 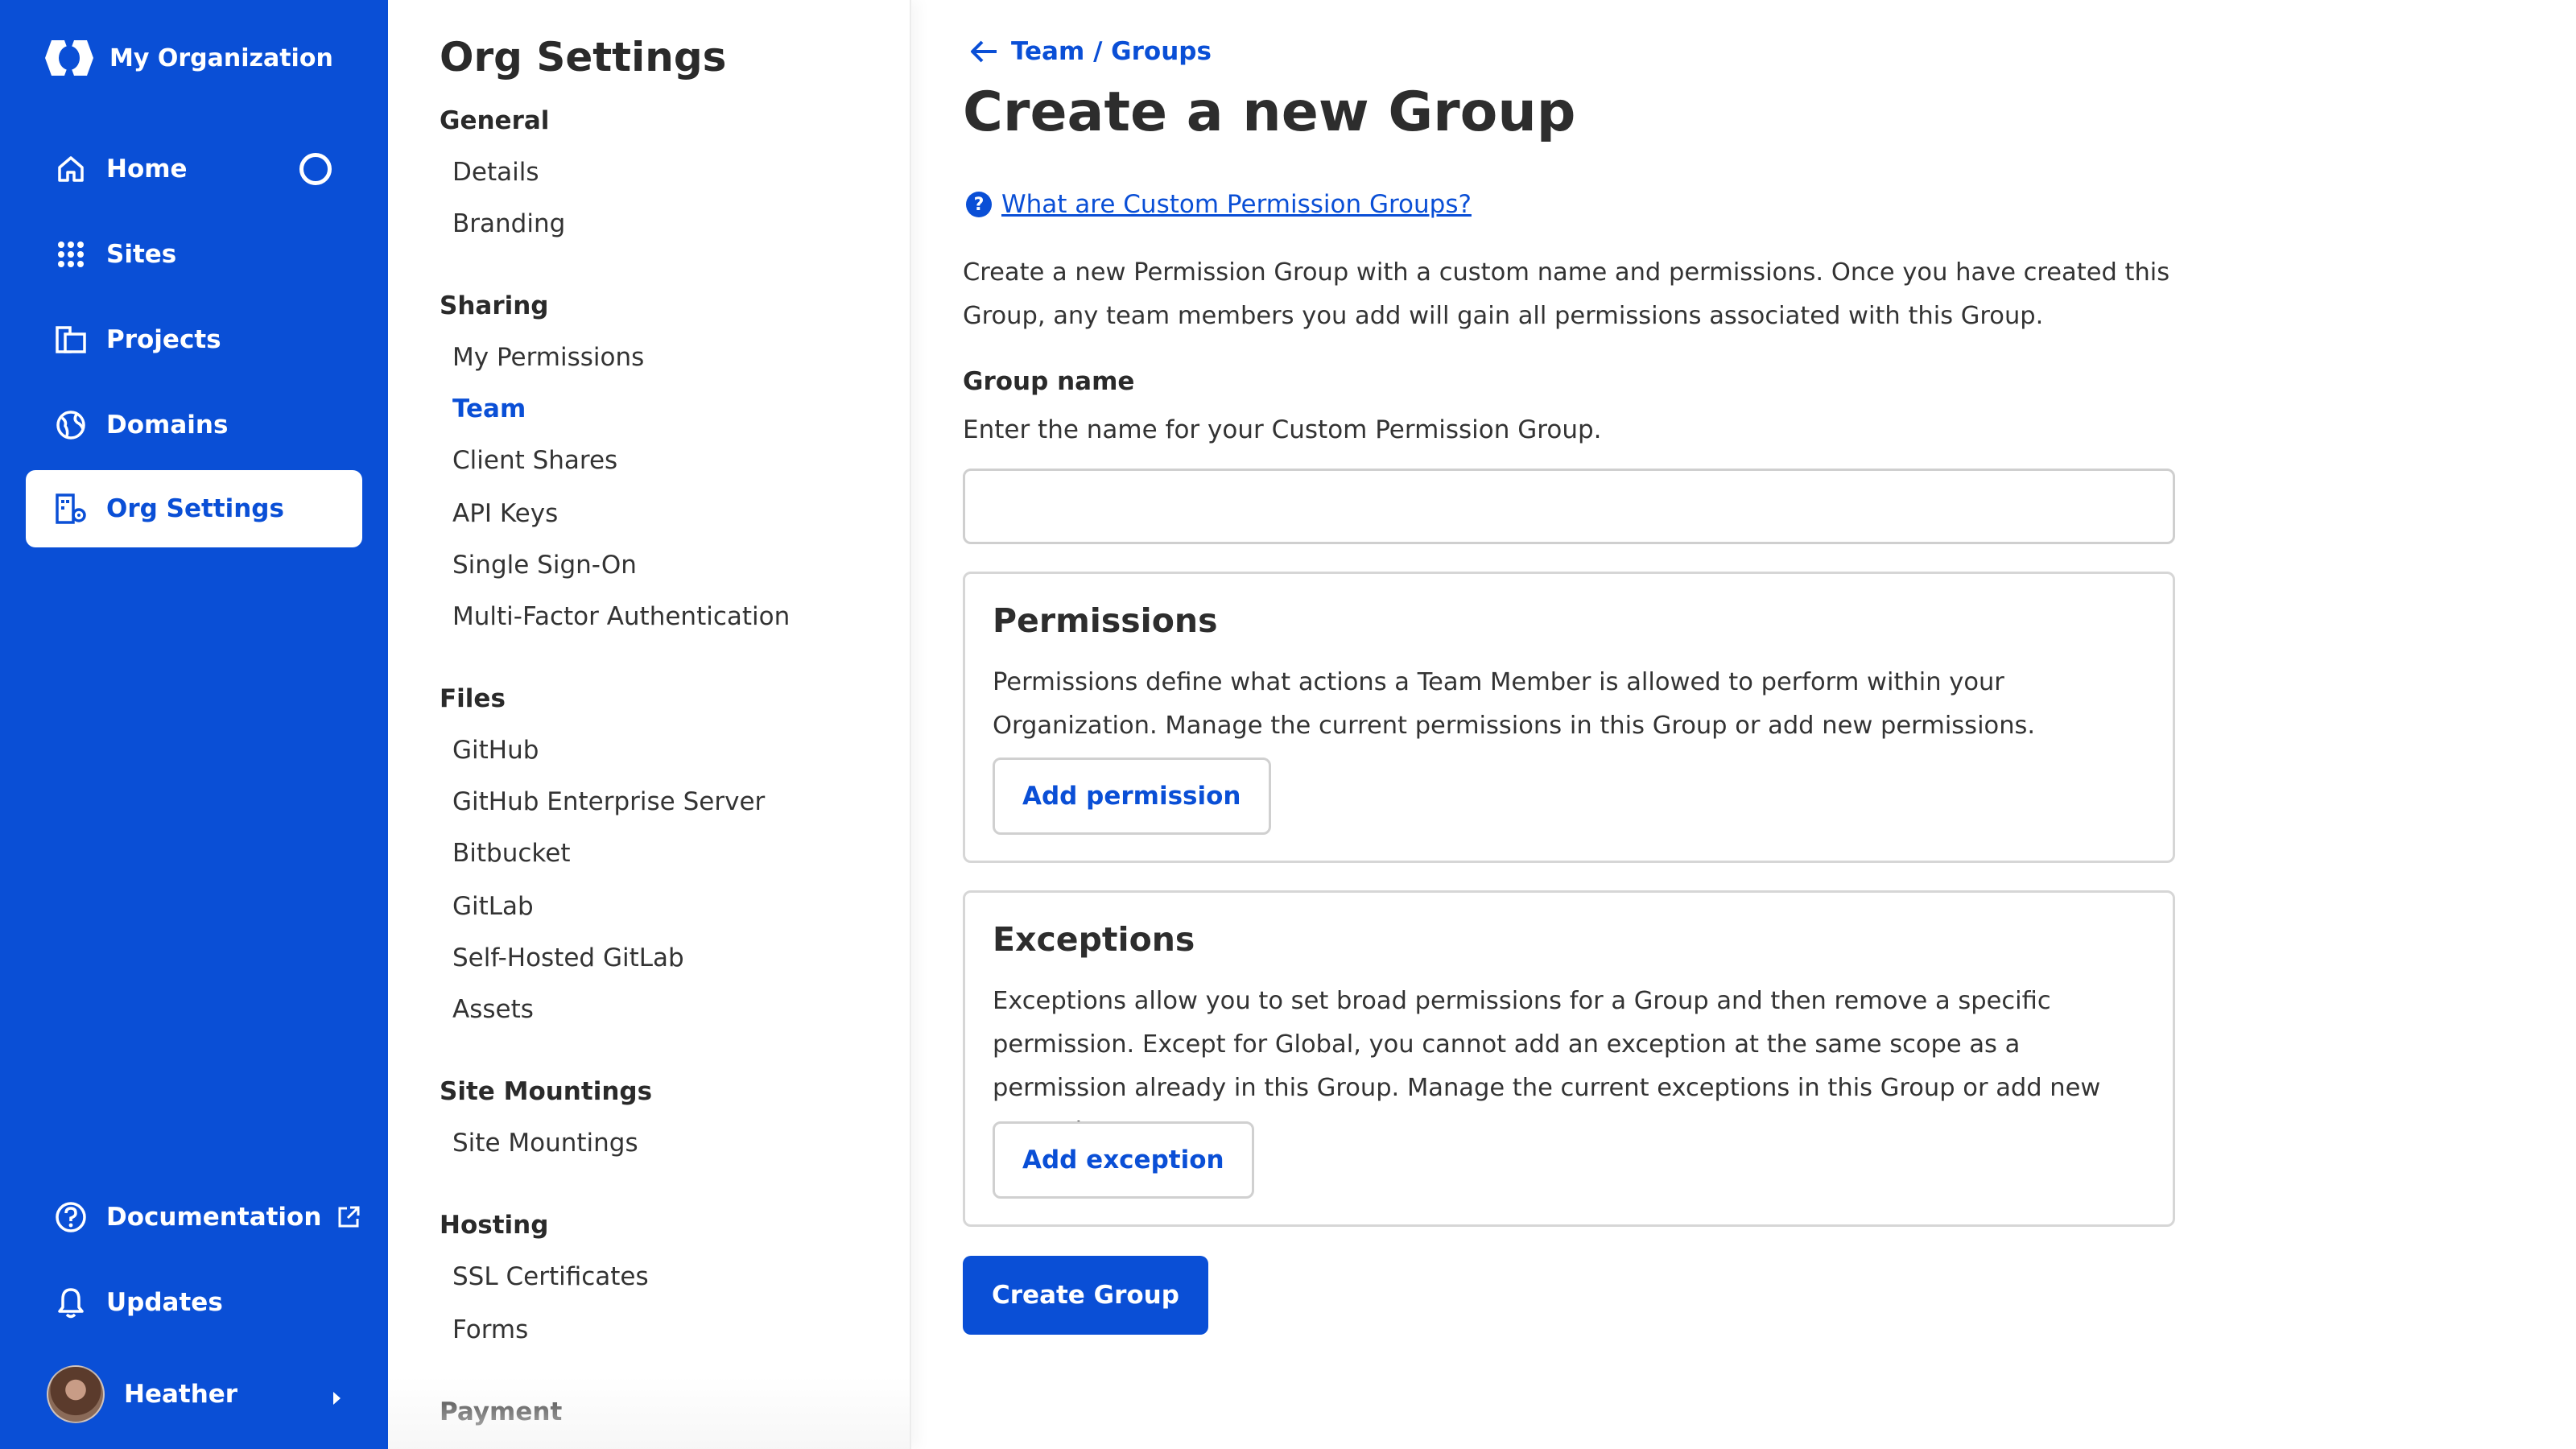 I want to click on add-exception-button: Add exception, so click(x=1123, y=1160).